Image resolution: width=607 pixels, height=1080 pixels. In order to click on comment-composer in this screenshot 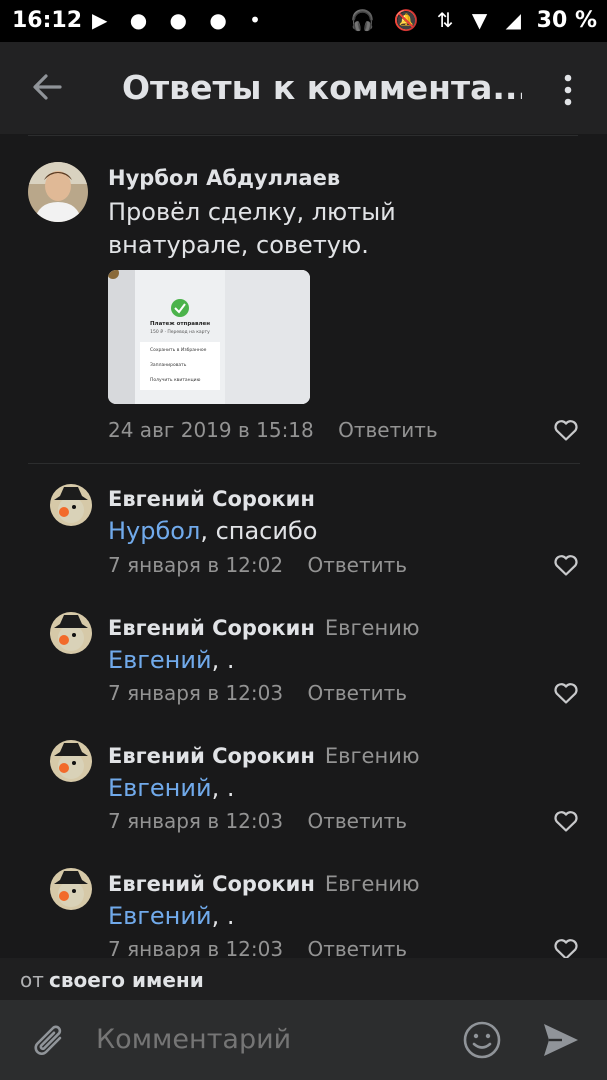, I will do `click(303, 1040)`.